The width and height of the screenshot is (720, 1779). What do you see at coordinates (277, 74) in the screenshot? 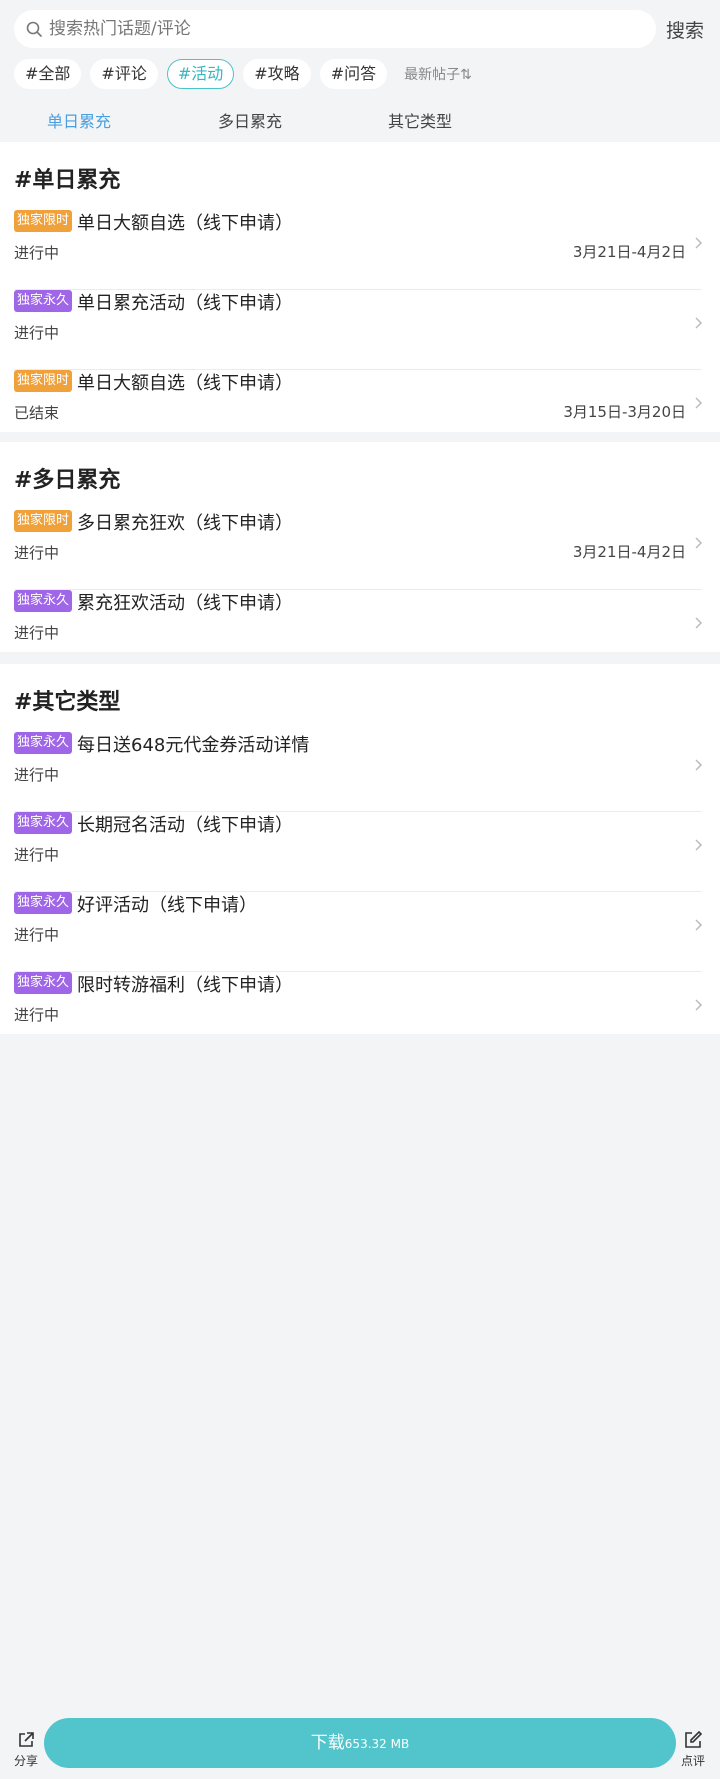
I see `chip-guides: #攻略` at bounding box center [277, 74].